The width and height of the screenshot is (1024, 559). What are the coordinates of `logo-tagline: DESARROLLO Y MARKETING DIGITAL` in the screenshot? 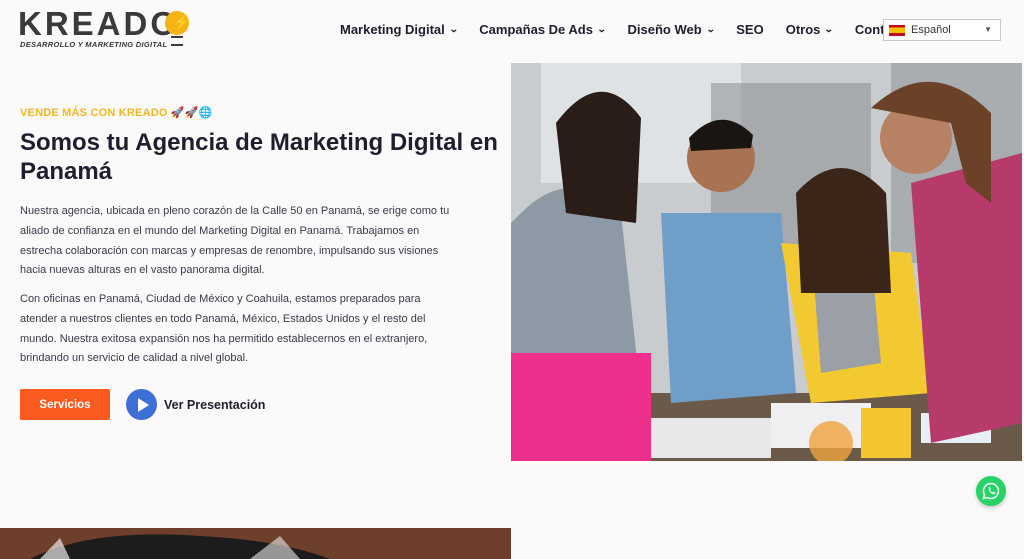 It's located at (94, 44).